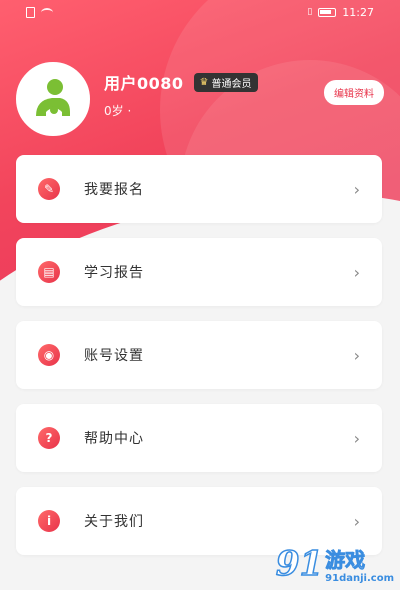 The height and width of the screenshot is (590, 400). What do you see at coordinates (199, 438) in the screenshot?
I see `menu-item-help-center: ? 帮助中心 ›` at bounding box center [199, 438].